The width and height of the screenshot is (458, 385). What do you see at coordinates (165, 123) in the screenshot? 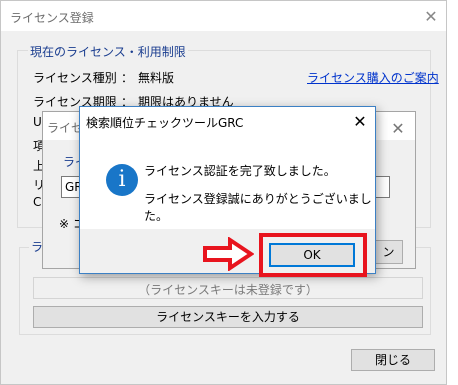
I see `message-box-title: 検索順位チェックツールGRC` at bounding box center [165, 123].